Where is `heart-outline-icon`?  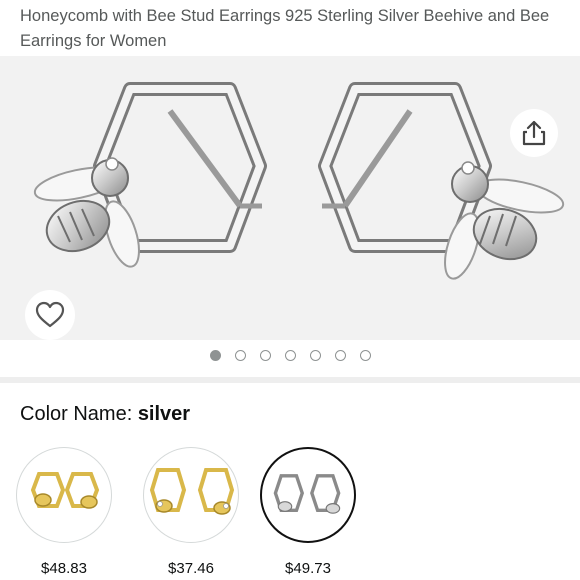
heart-outline-icon is located at coordinates (50, 314).